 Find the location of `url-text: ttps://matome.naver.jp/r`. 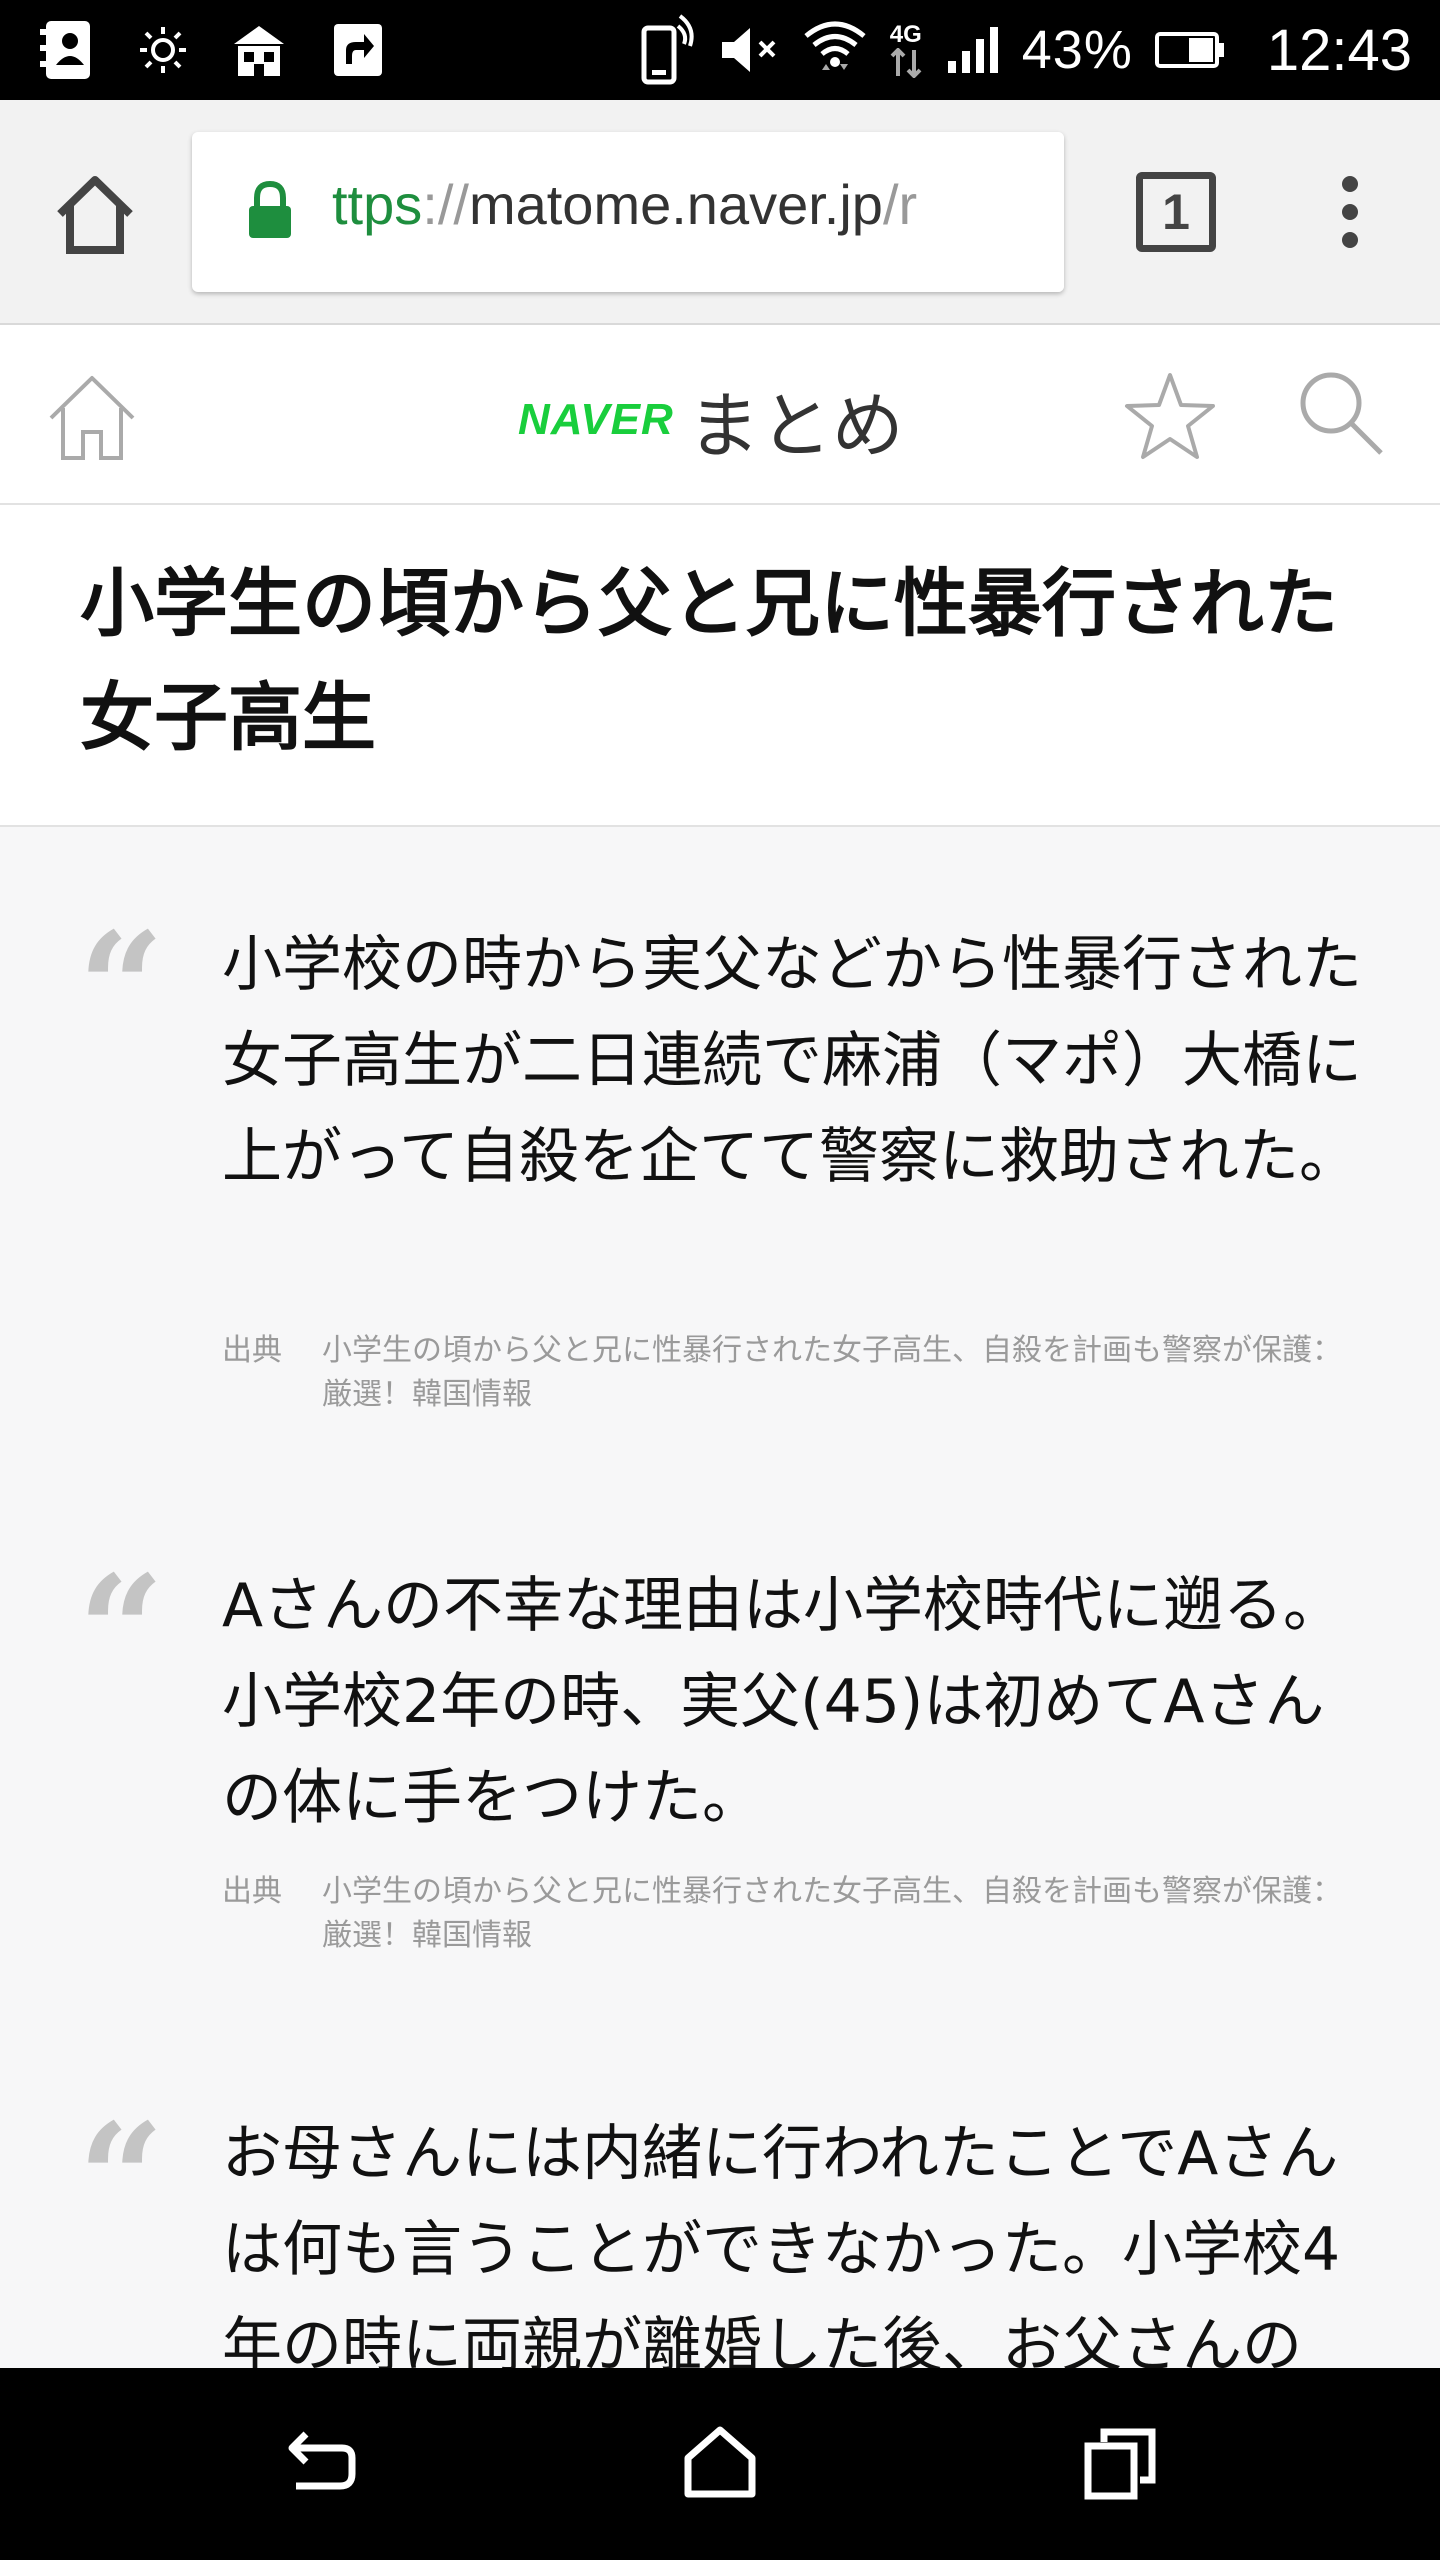

url-text: ttps://matome.naver.jp/r is located at coordinates (624, 204).